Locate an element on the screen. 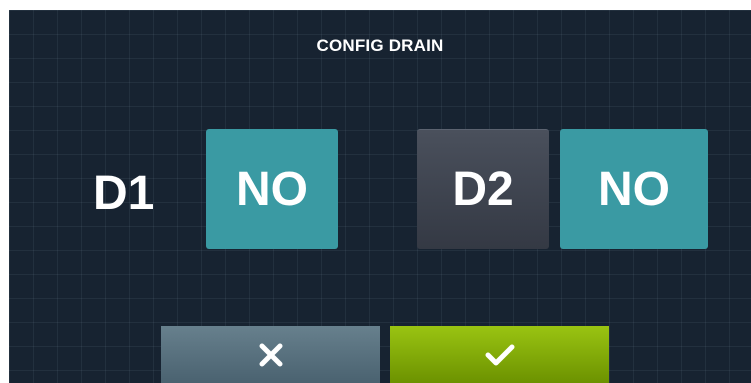 This screenshot has width=751, height=383. drain-d2-label-button: D2 is located at coordinates (483, 189).